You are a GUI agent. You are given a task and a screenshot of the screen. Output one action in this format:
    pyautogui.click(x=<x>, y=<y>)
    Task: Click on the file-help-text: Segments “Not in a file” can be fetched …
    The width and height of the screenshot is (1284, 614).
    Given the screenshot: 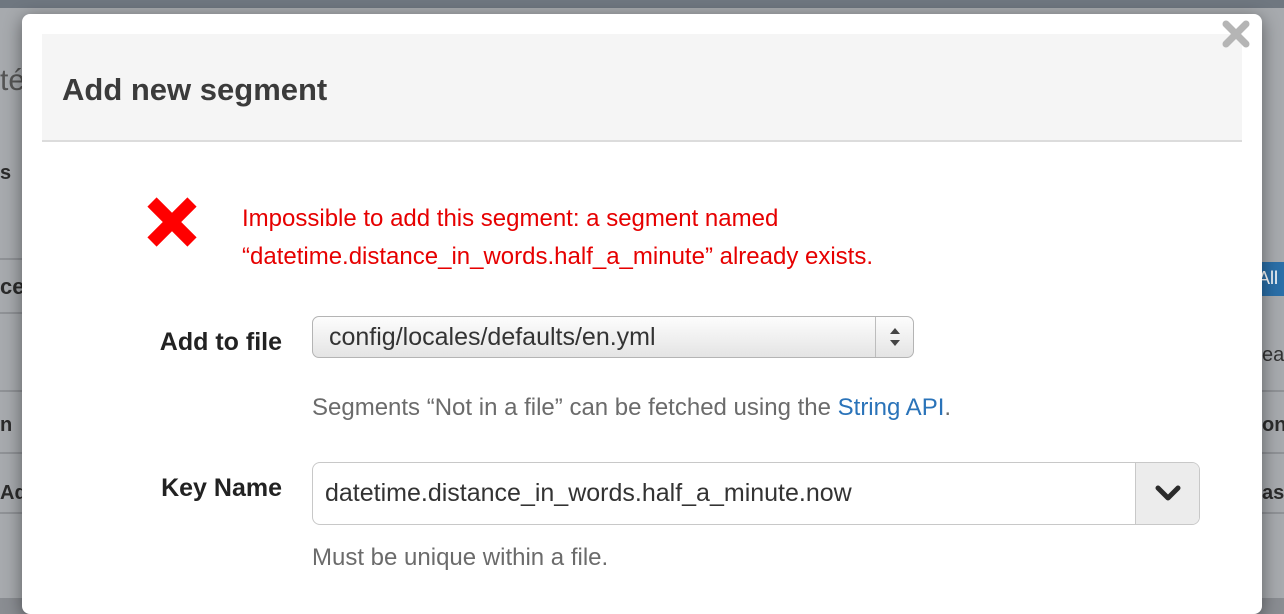 What is the action you would take?
    pyautogui.click(x=631, y=408)
    